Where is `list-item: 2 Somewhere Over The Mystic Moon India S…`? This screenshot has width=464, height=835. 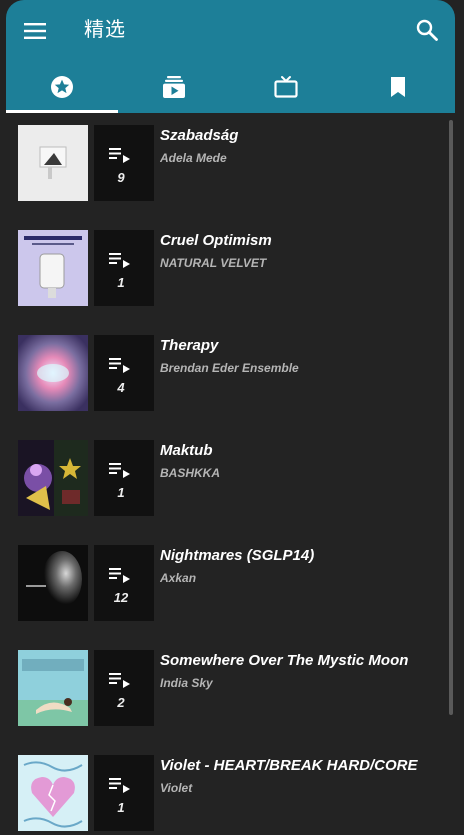 list-item: 2 Somewhere Over The Mystic Moon India S… is located at coordinates (227, 690).